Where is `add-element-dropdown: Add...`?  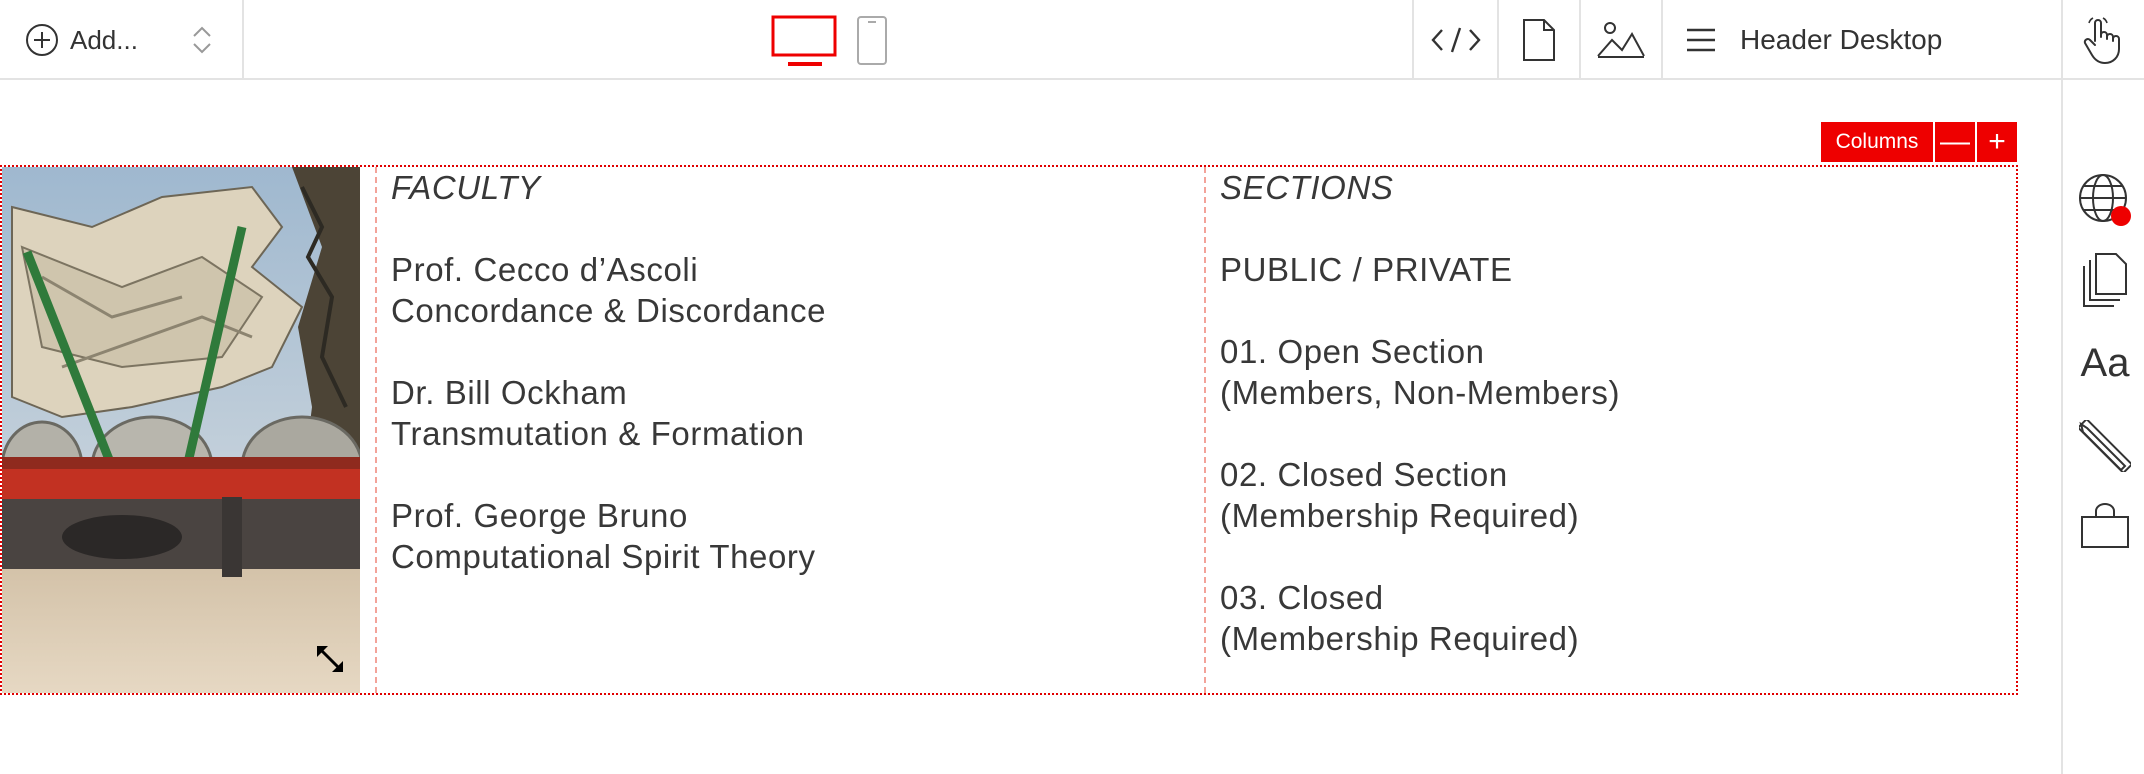 add-element-dropdown: Add... is located at coordinates (122, 40).